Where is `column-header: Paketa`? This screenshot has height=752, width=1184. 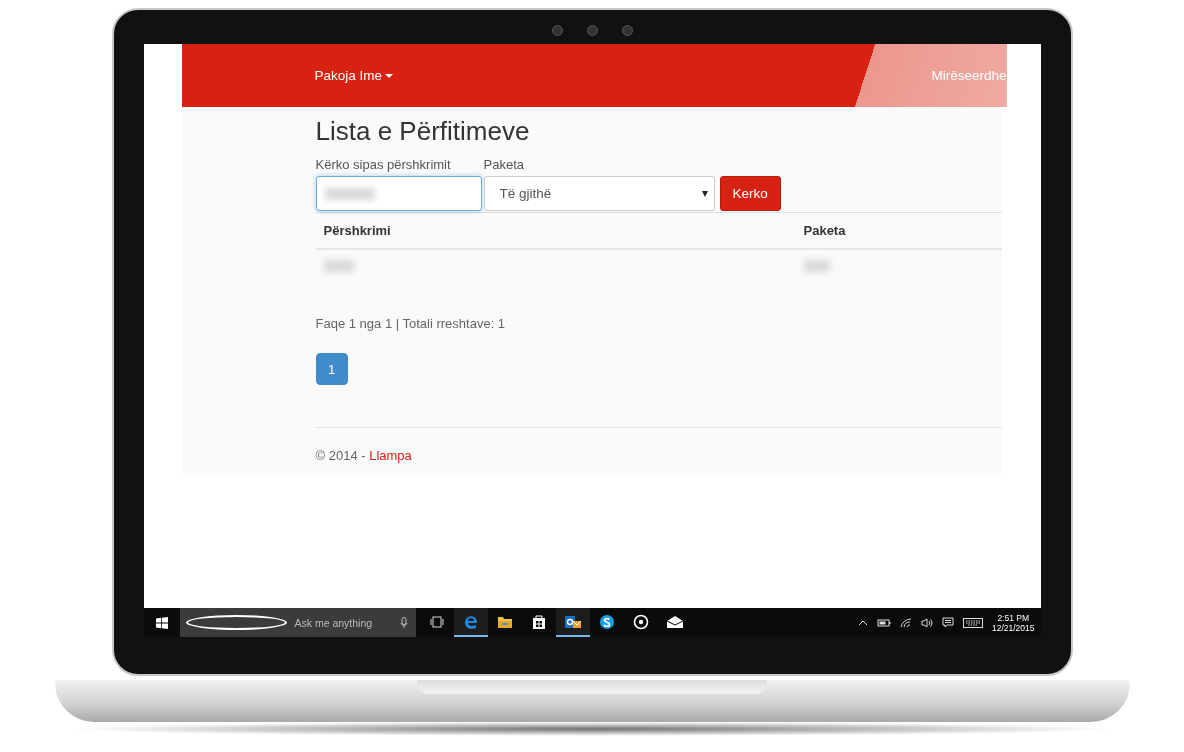
column-header: Paketa is located at coordinates (898, 230).